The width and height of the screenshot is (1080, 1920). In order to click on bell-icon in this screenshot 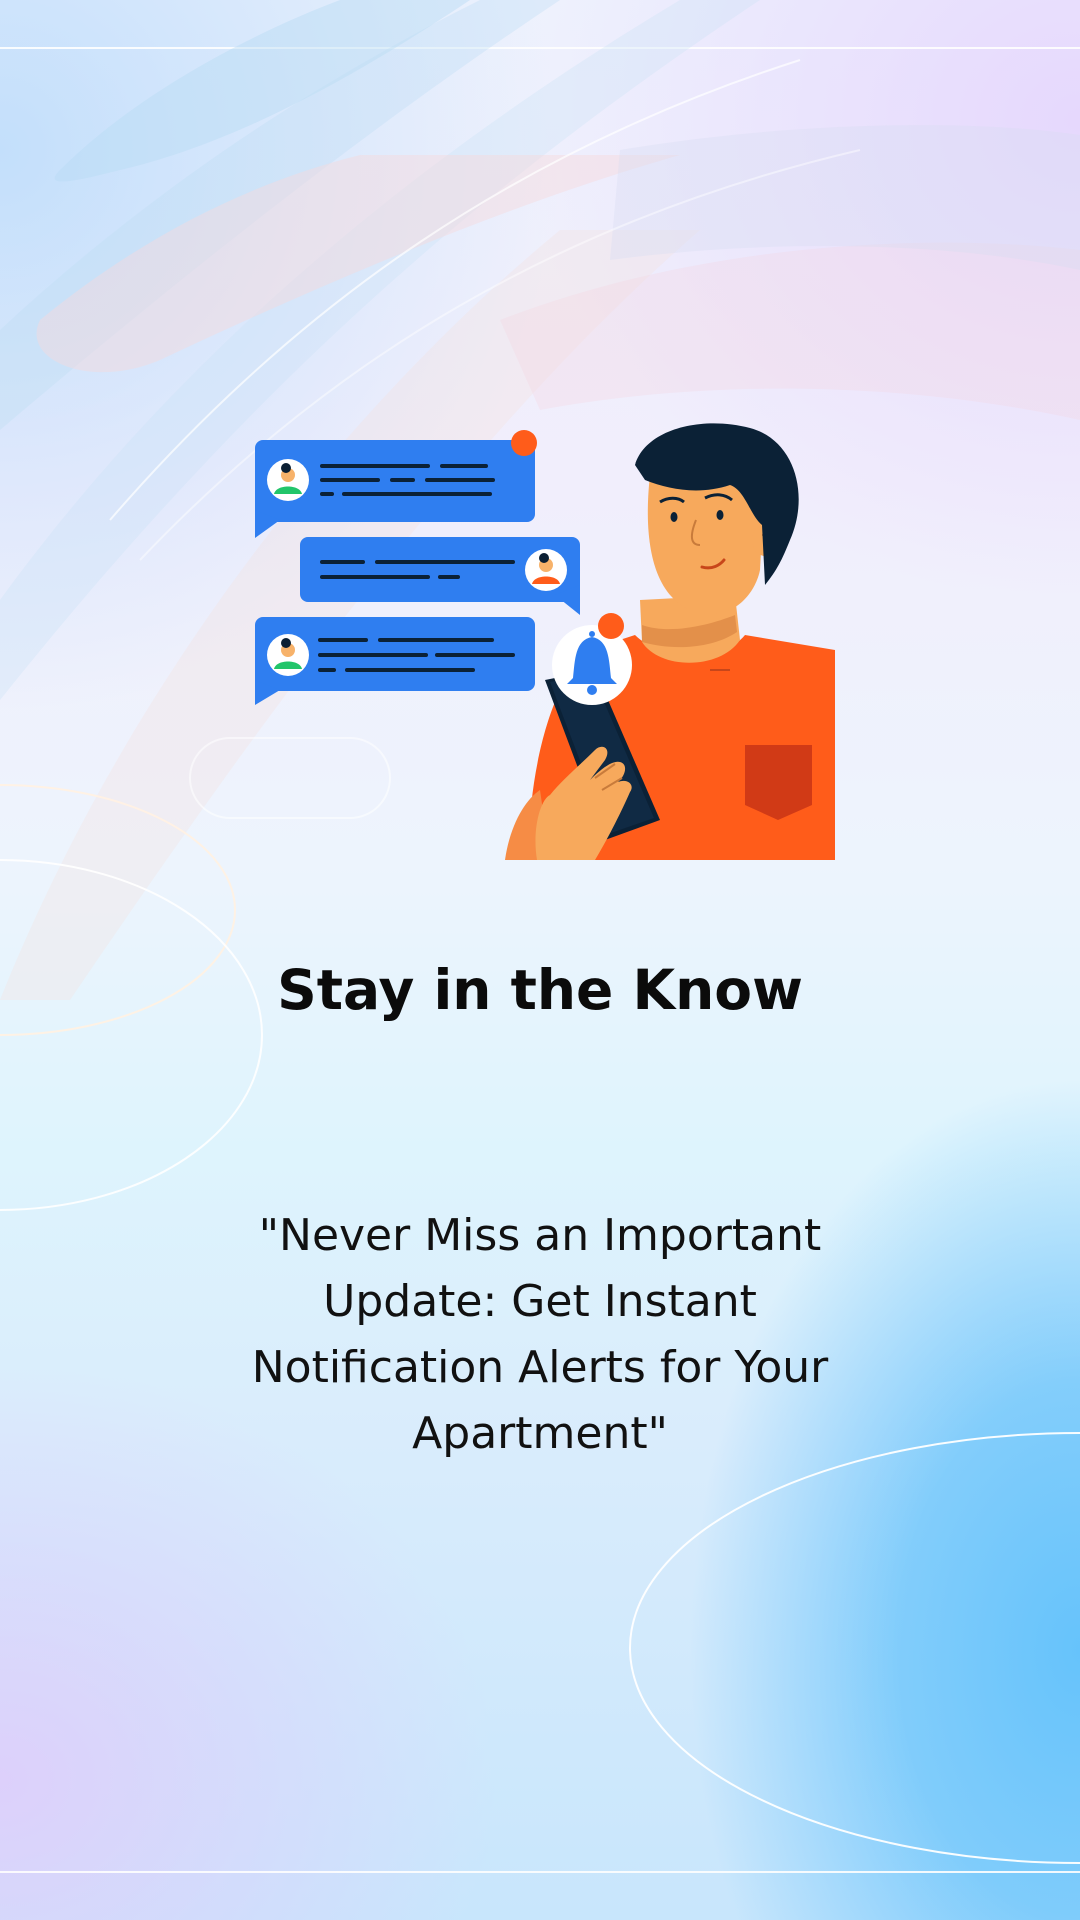, I will do `click(592, 659)`.